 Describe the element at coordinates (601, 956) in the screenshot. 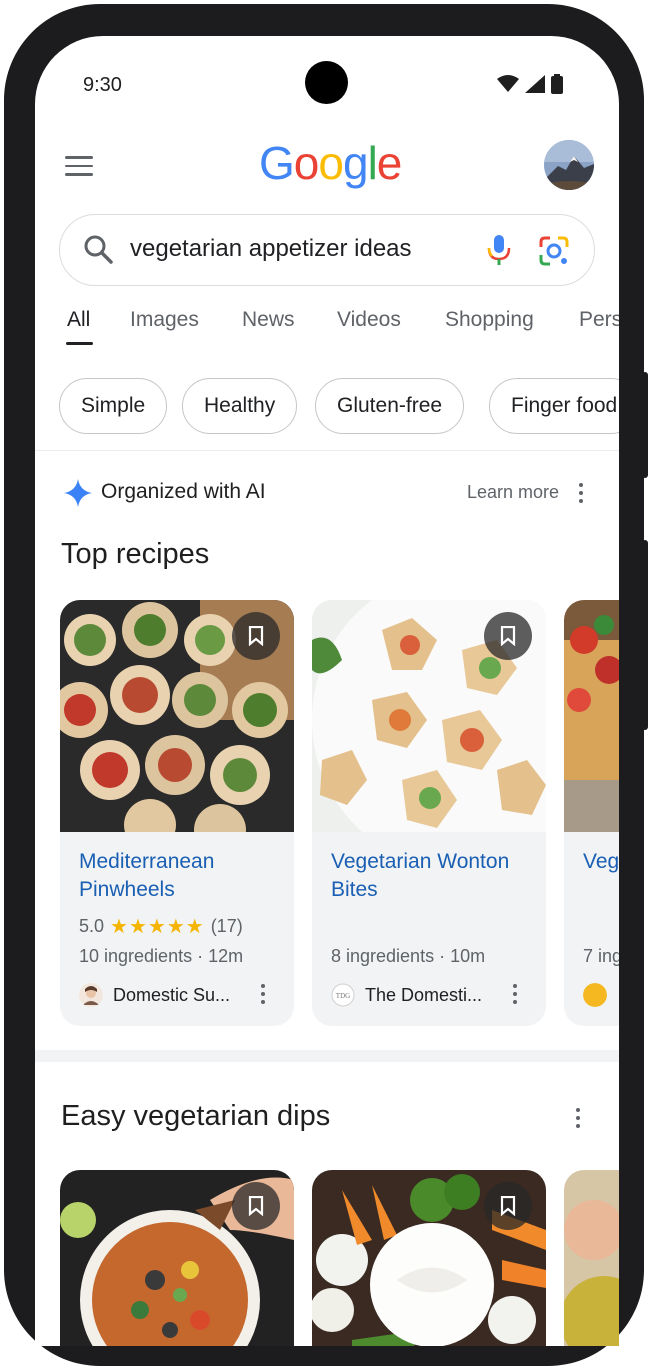

I see `recipe-meta: 7 ing` at that location.